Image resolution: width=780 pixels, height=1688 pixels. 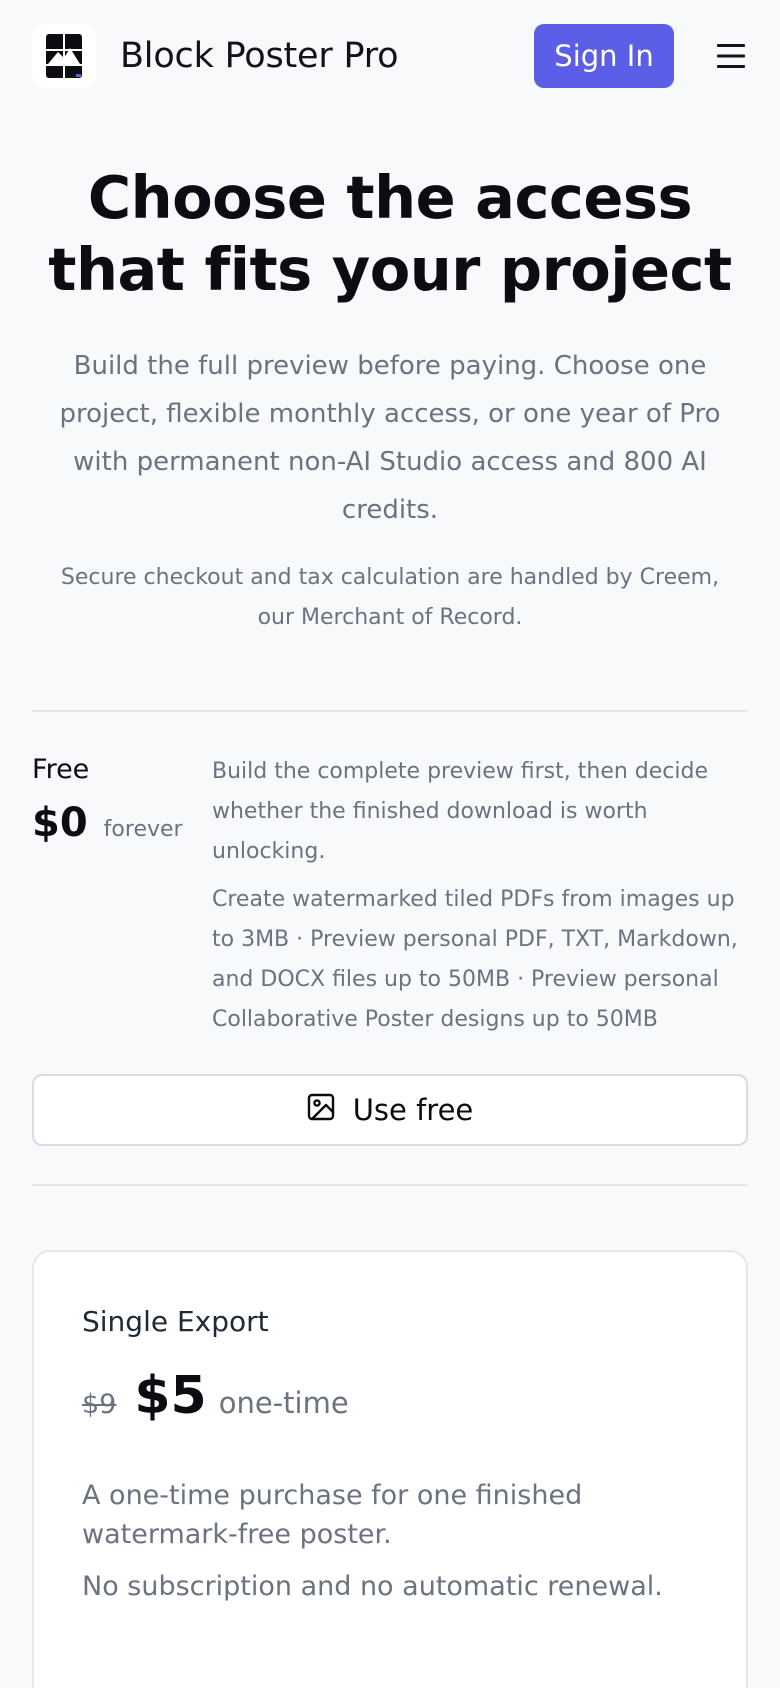 I want to click on free-plan-summary: Free $0 forever, so click(x=122, y=896).